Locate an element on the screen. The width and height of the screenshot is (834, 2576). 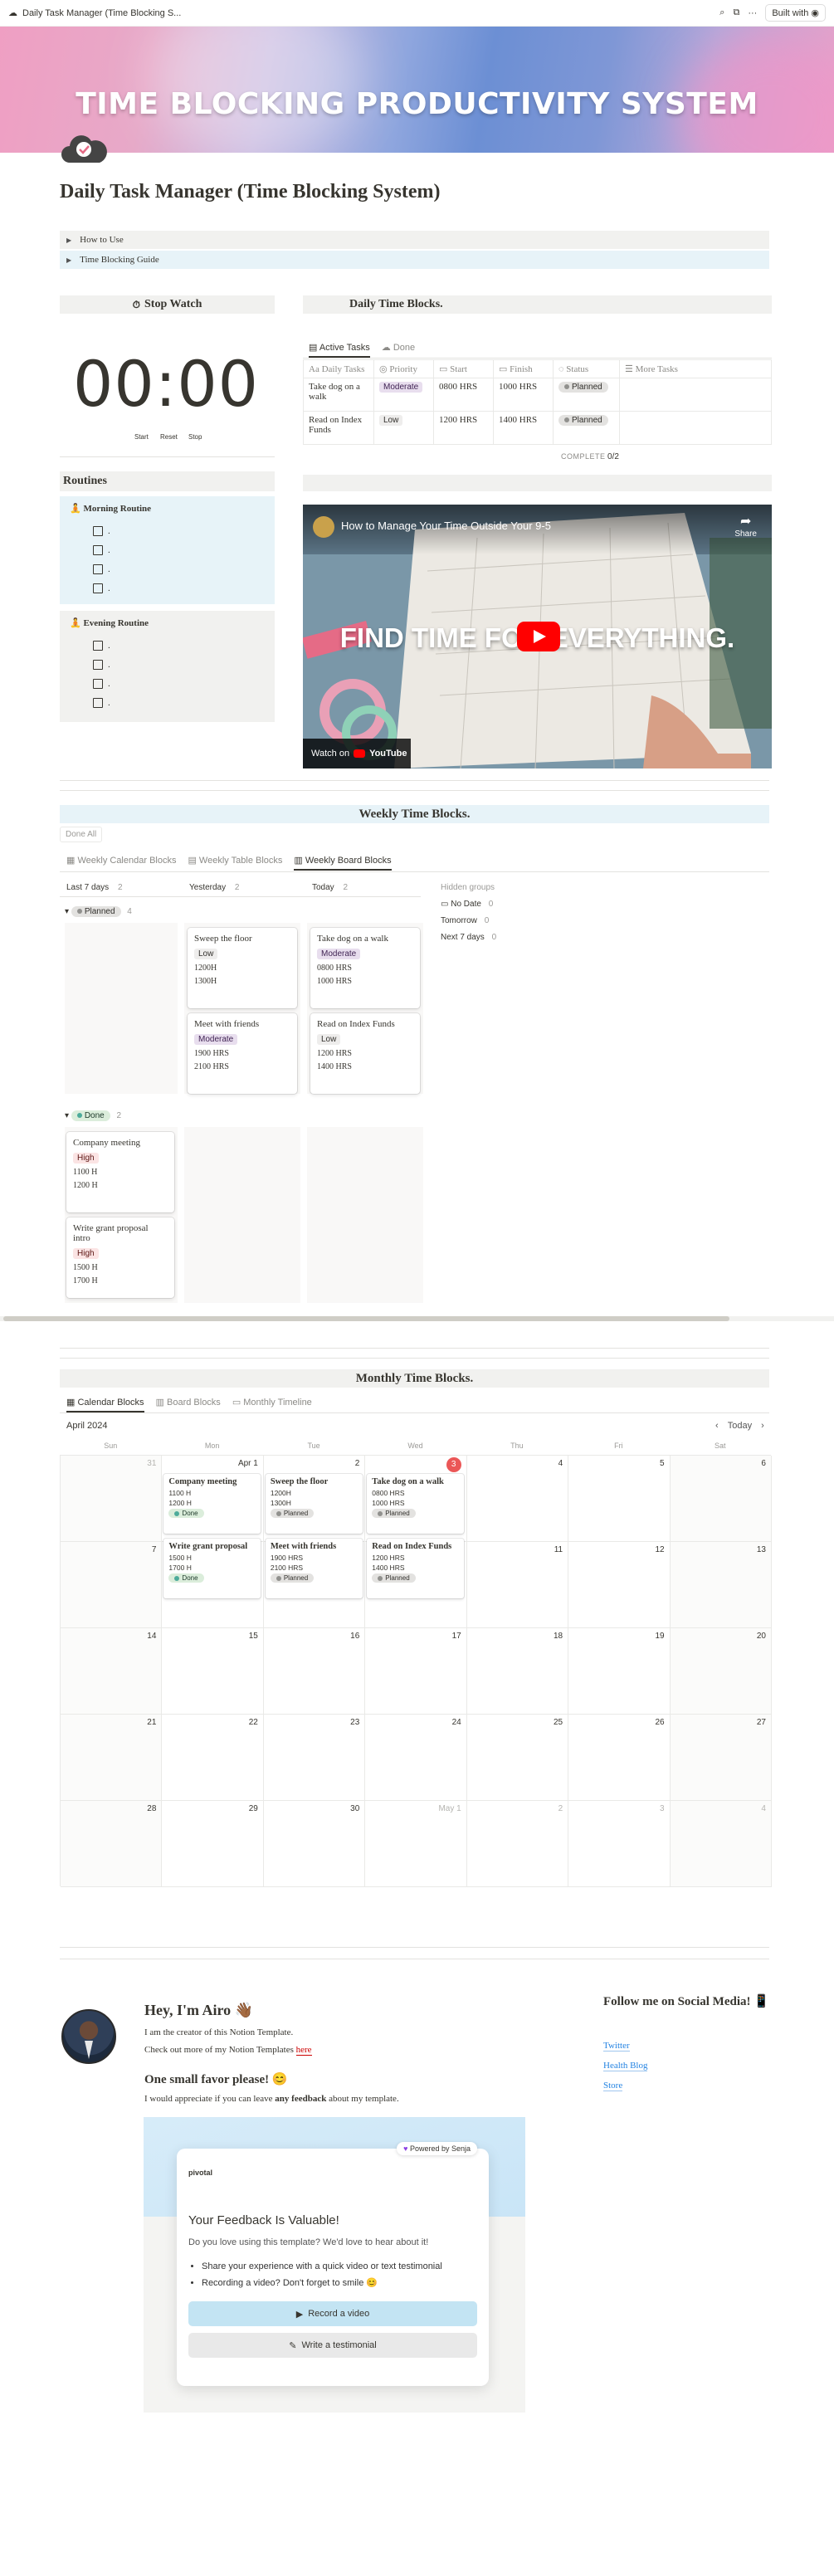
calendar-day: 12 is located at coordinates (620, 1585).